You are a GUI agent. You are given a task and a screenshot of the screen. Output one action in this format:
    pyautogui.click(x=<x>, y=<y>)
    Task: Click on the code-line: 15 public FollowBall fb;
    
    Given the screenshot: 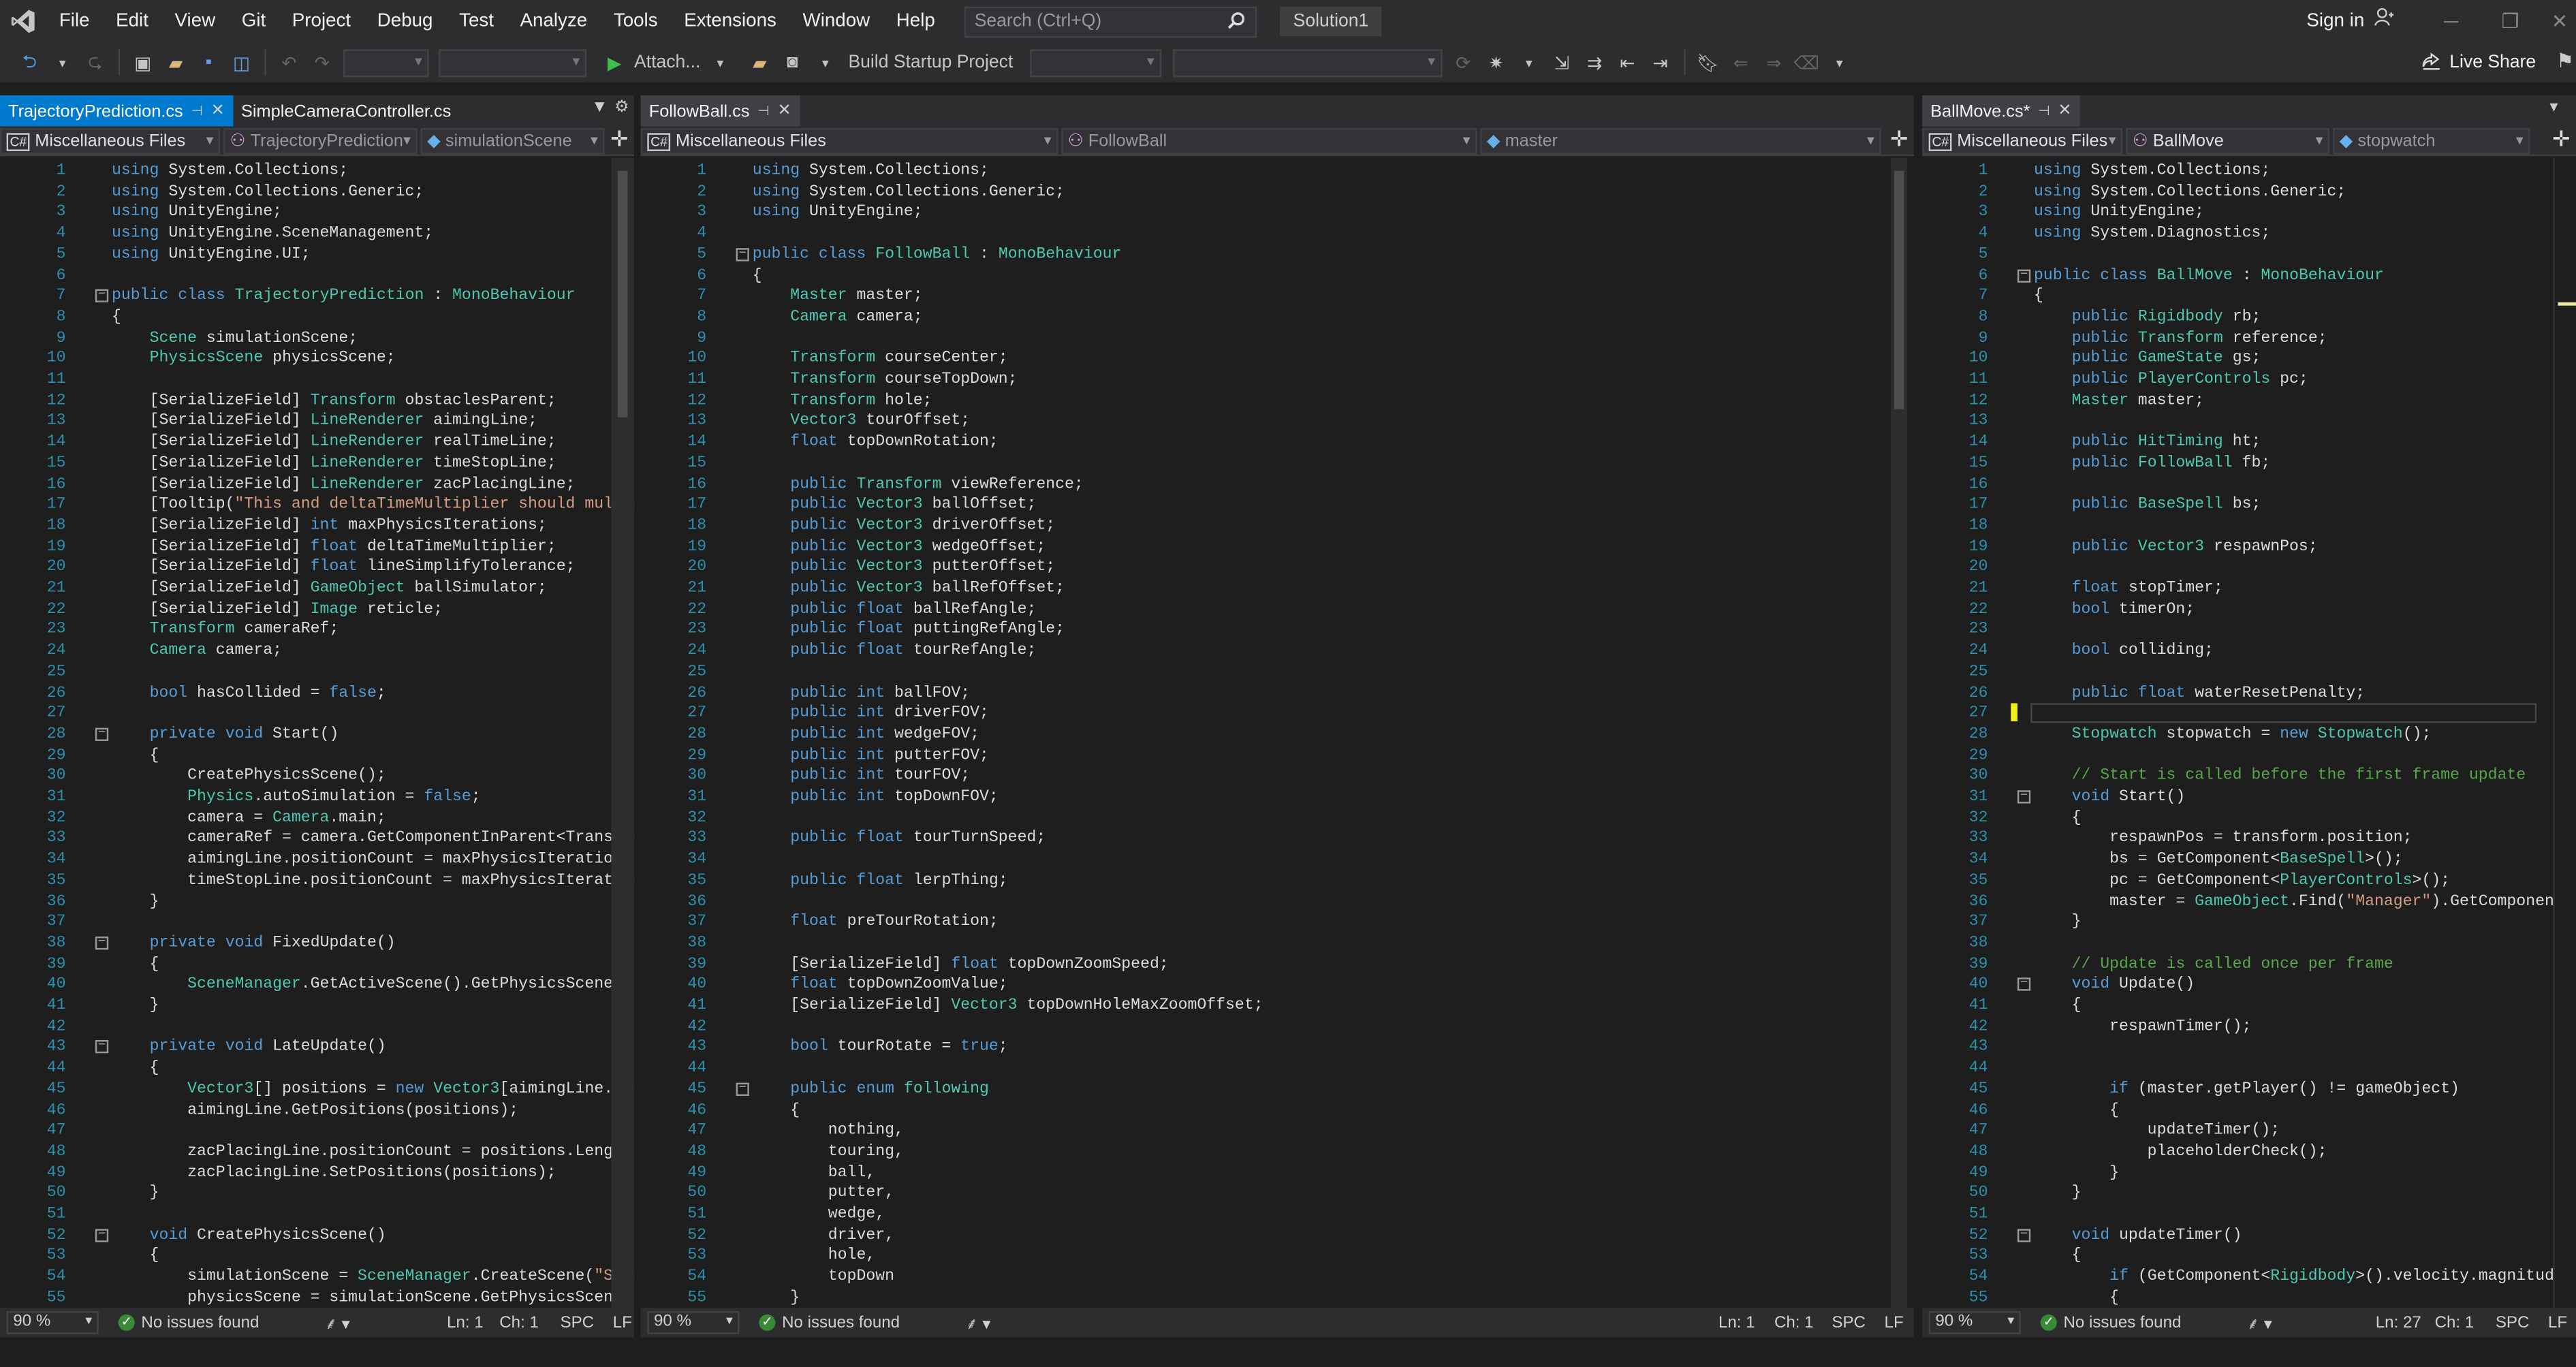 What is the action you would take?
    pyautogui.click(x=2249, y=463)
    